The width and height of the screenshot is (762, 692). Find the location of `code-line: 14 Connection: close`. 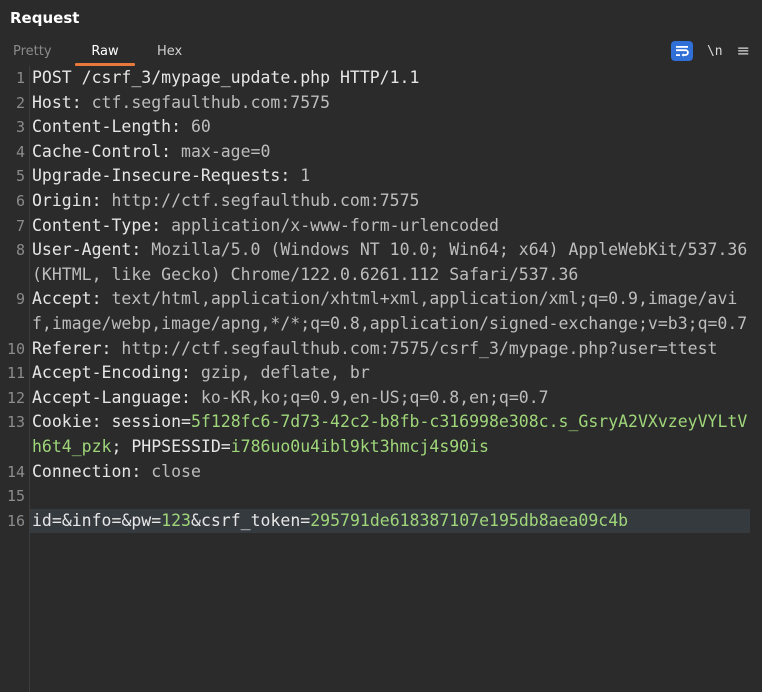

code-line: 14 Connection: close is located at coordinates (381, 472).